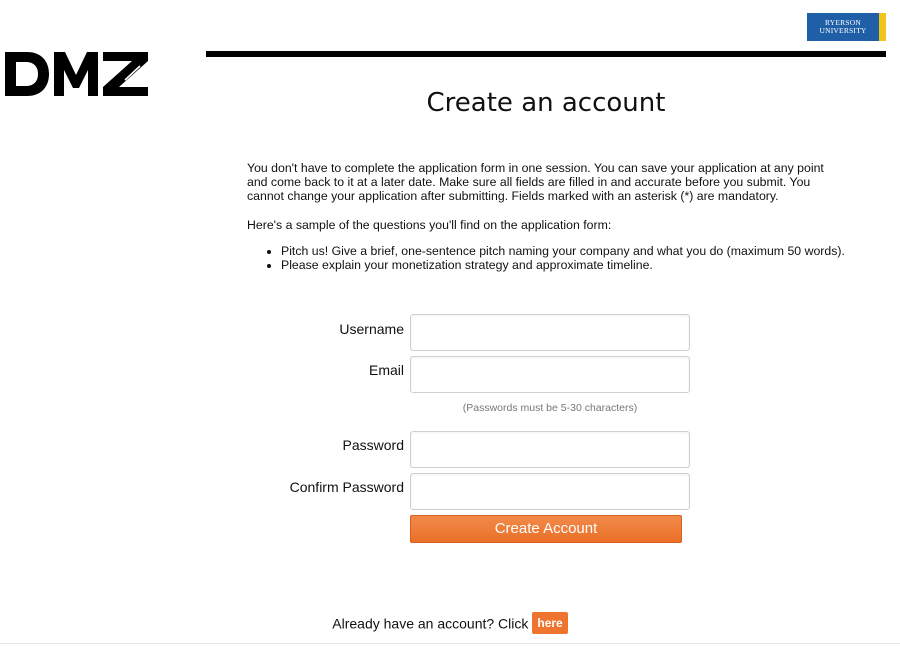 This screenshot has height=646, width=900. What do you see at coordinates (550, 449) in the screenshot?
I see `password-input` at bounding box center [550, 449].